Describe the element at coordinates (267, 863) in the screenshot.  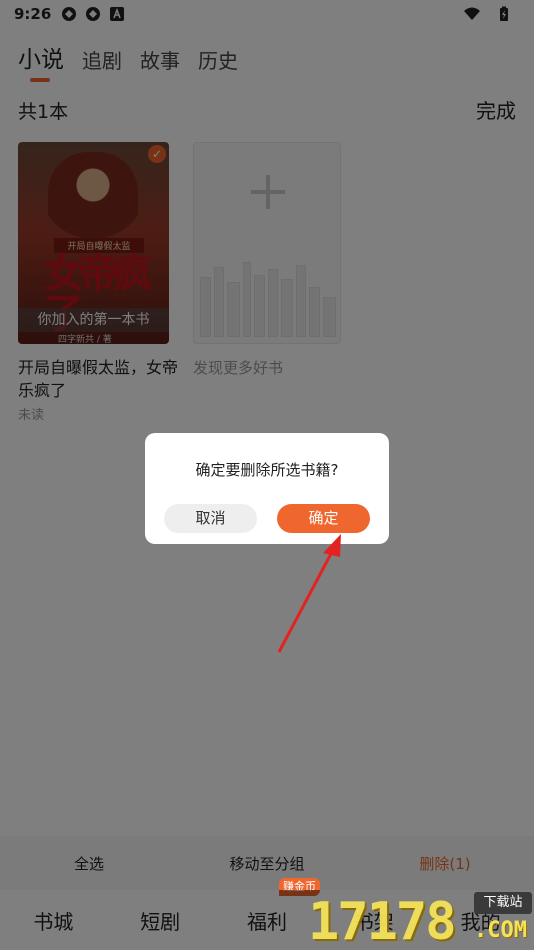
I see `action-bar-dim` at that location.